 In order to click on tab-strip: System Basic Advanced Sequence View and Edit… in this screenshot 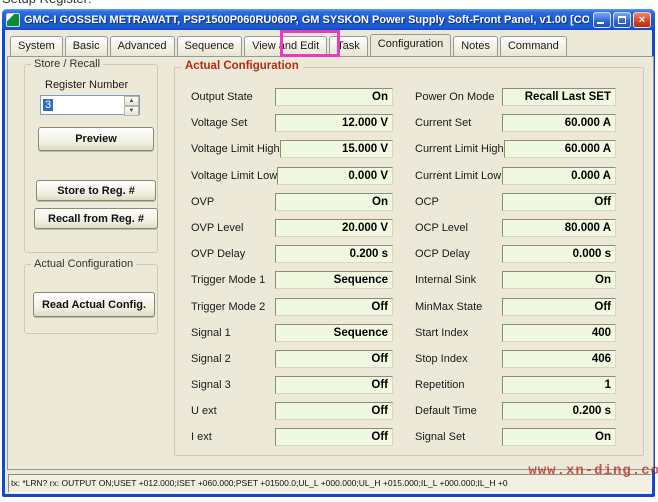, I will do `click(288, 45)`.